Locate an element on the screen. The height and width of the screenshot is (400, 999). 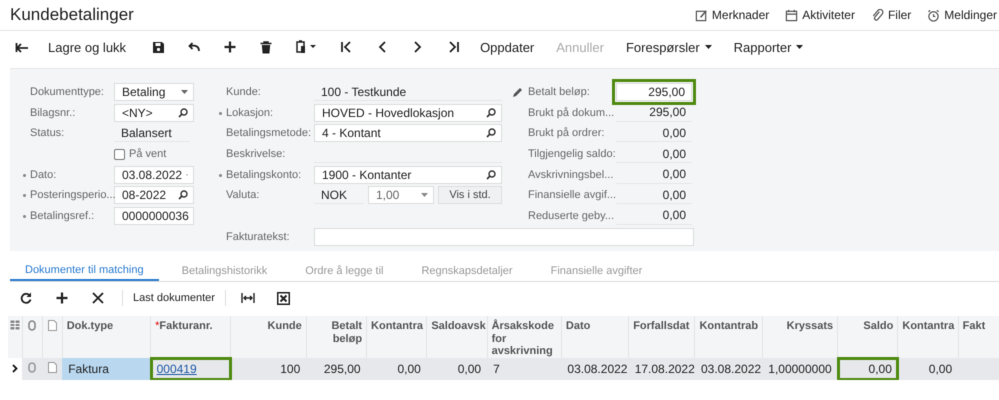
field-label: Dokumenttype: is located at coordinates (67, 92).